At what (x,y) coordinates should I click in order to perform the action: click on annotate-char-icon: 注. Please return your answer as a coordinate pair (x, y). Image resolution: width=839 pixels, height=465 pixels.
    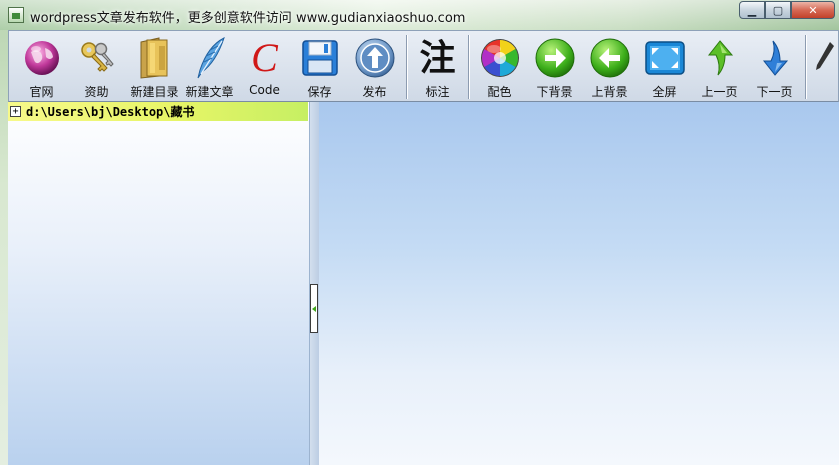
    Looking at the image, I should click on (438, 58).